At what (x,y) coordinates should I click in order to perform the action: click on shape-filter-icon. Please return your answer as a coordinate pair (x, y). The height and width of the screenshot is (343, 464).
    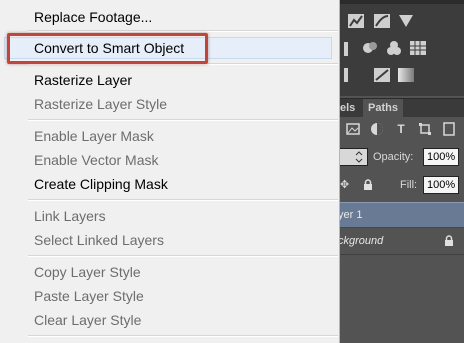
    Looking at the image, I should click on (425, 129).